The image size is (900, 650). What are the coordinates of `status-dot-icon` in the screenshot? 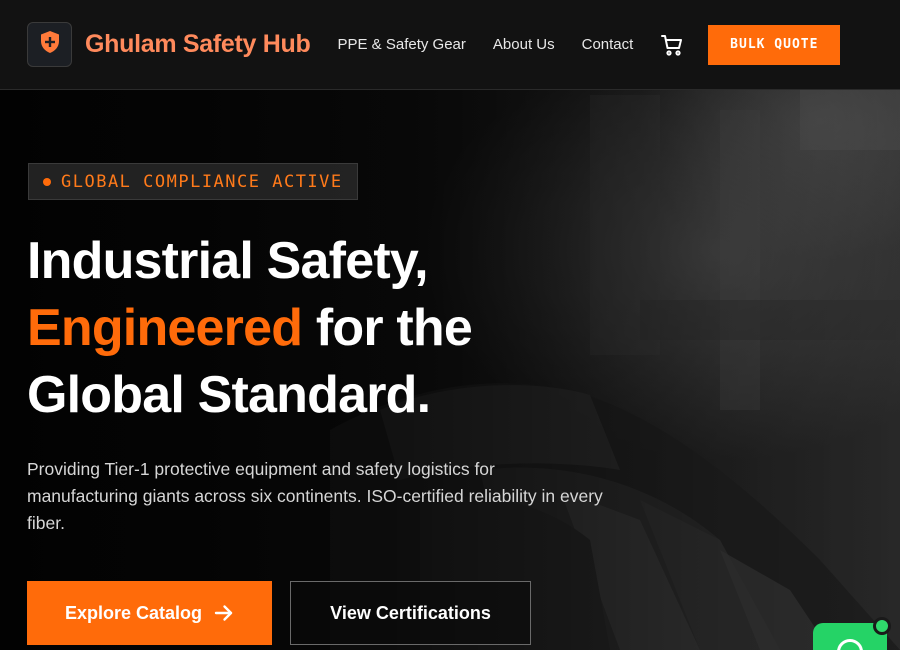 It's located at (47, 181).